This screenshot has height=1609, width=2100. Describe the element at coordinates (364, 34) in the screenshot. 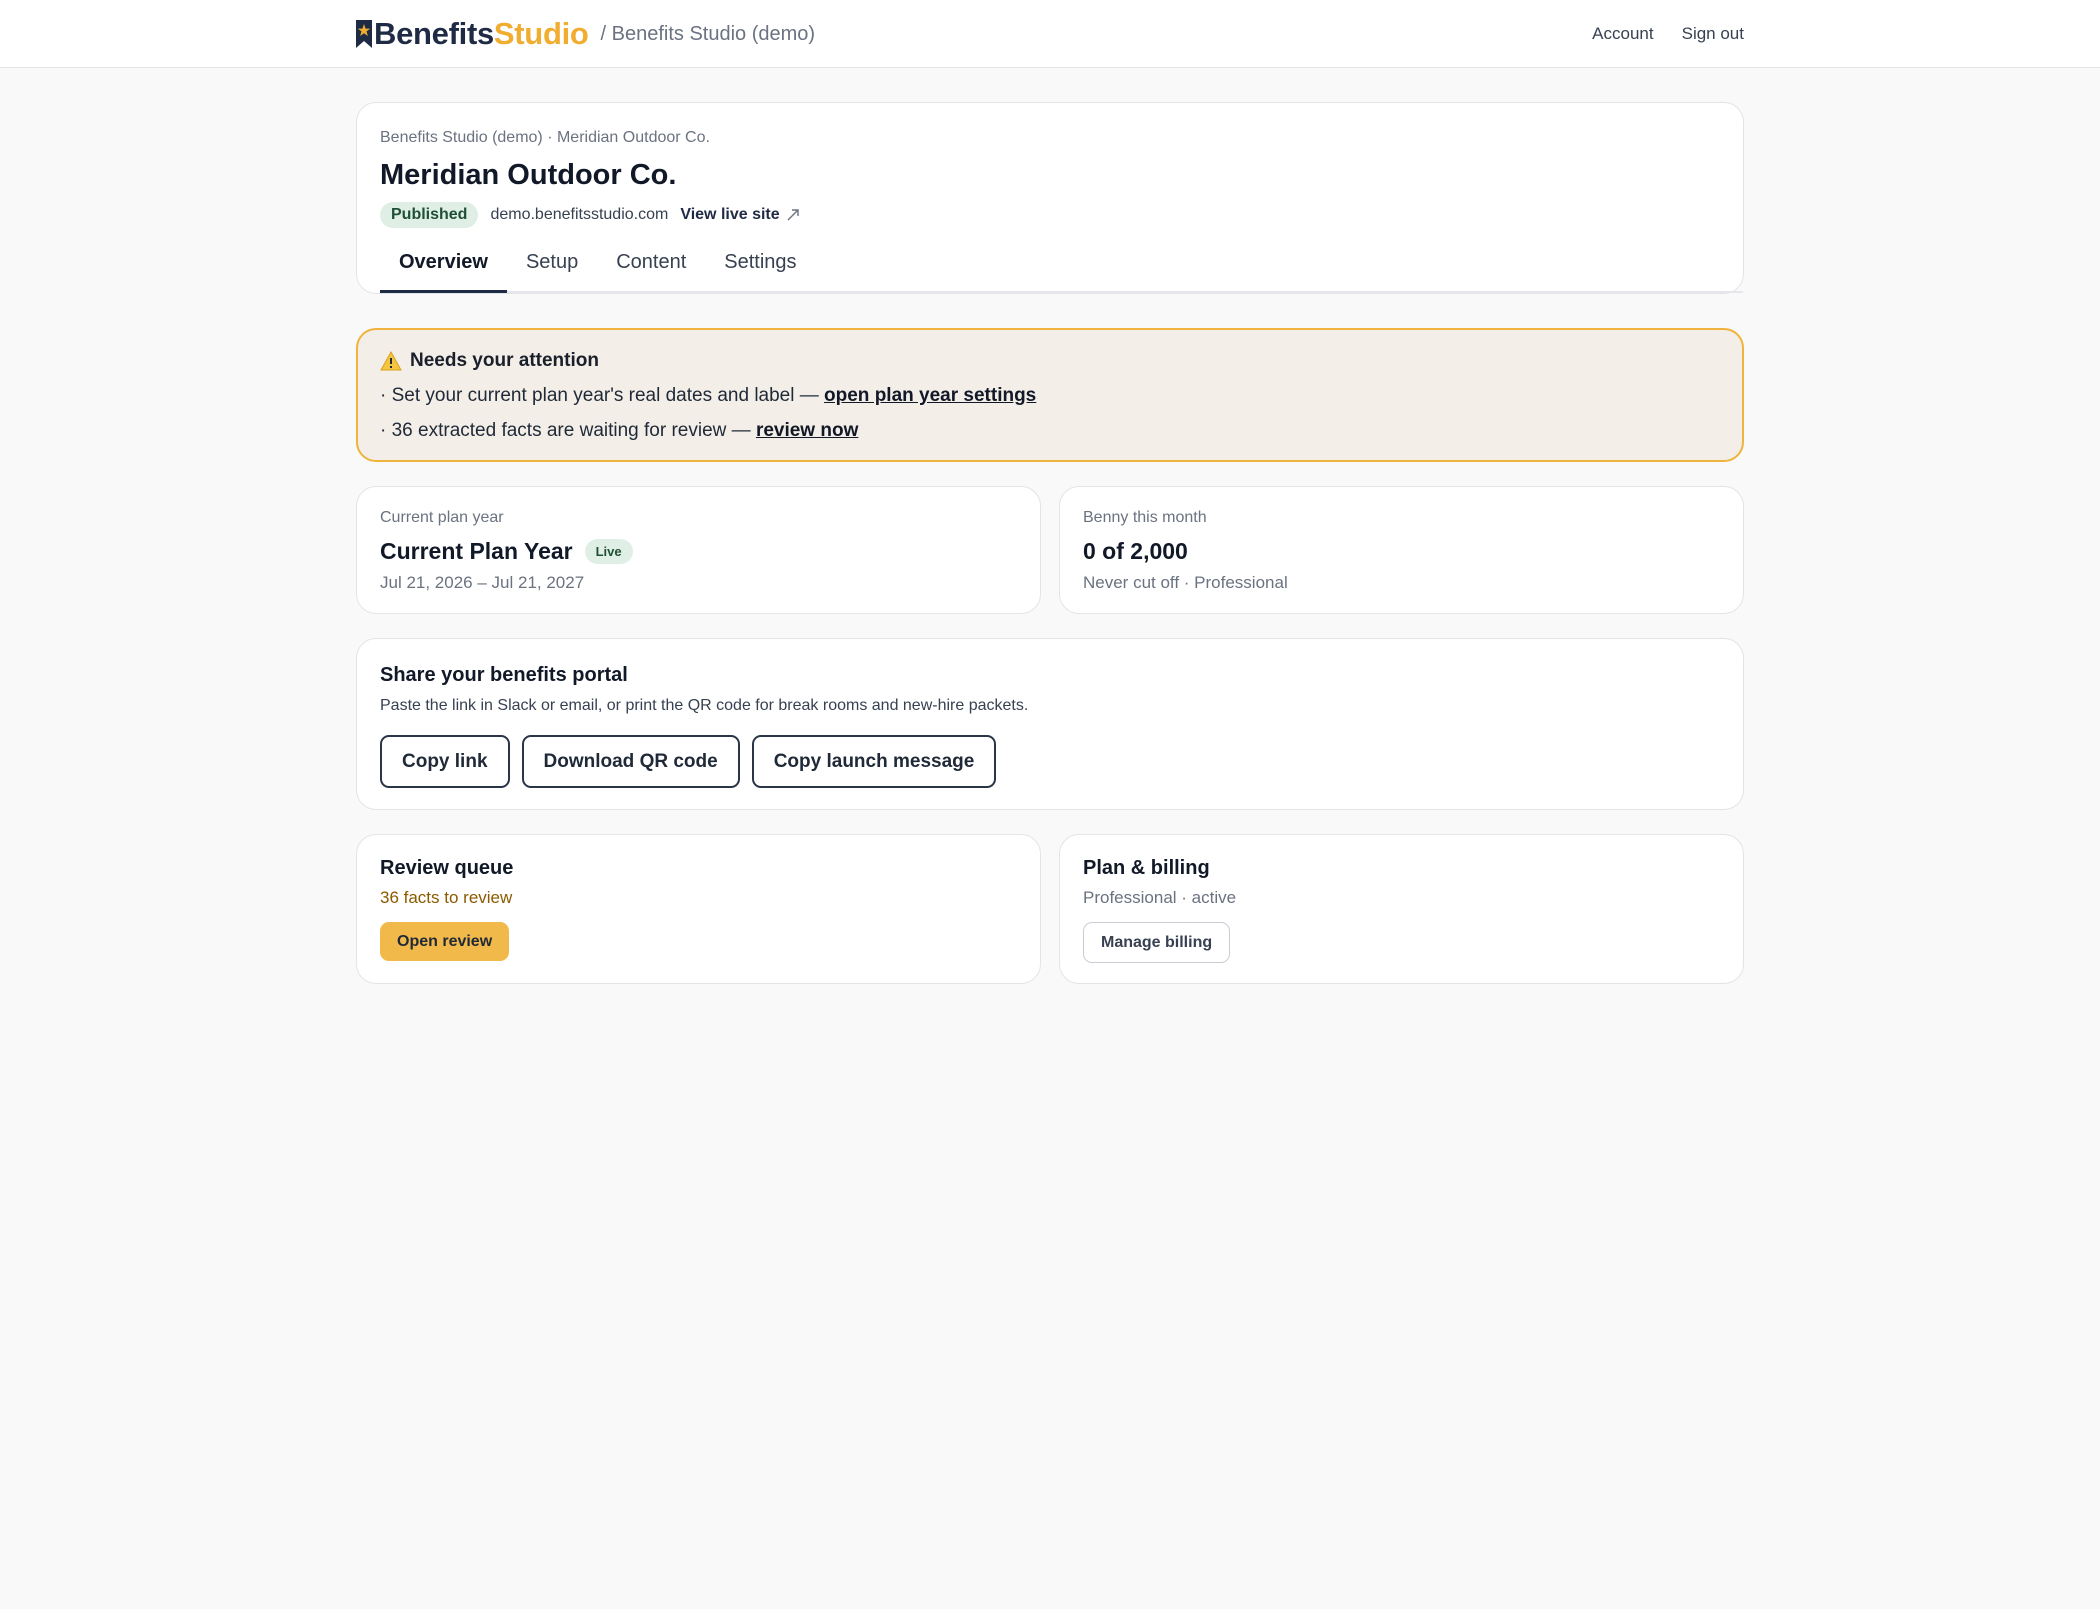

I see `bookmark-star-icon` at that location.